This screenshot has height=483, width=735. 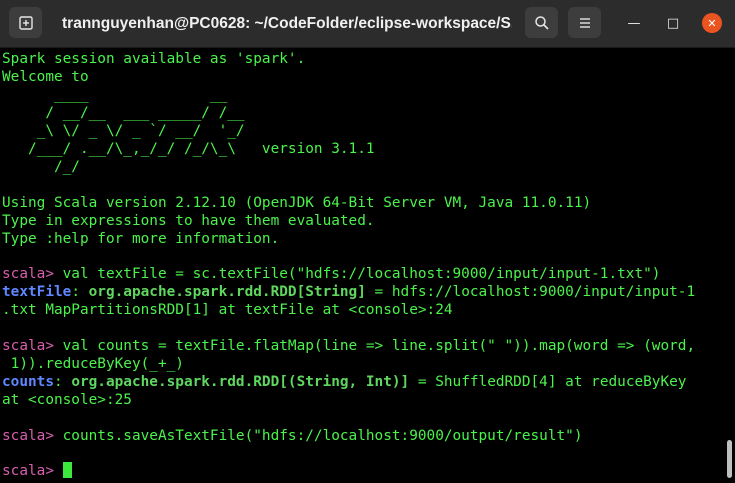 I want to click on minimize-button: —, so click(x=634, y=23).